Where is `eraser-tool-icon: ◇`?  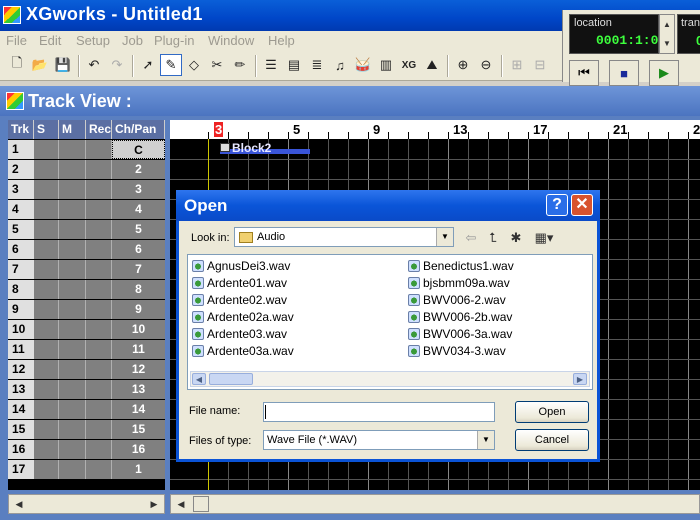 eraser-tool-icon: ◇ is located at coordinates (194, 65).